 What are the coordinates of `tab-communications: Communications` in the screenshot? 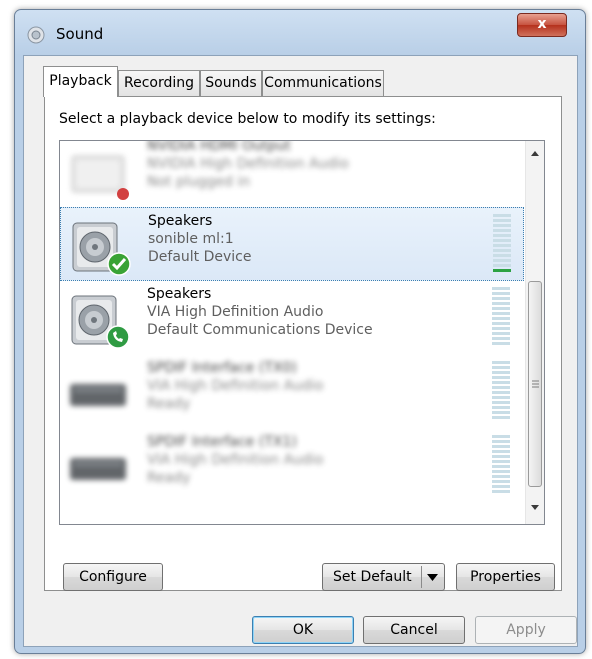 It's located at (323, 83).